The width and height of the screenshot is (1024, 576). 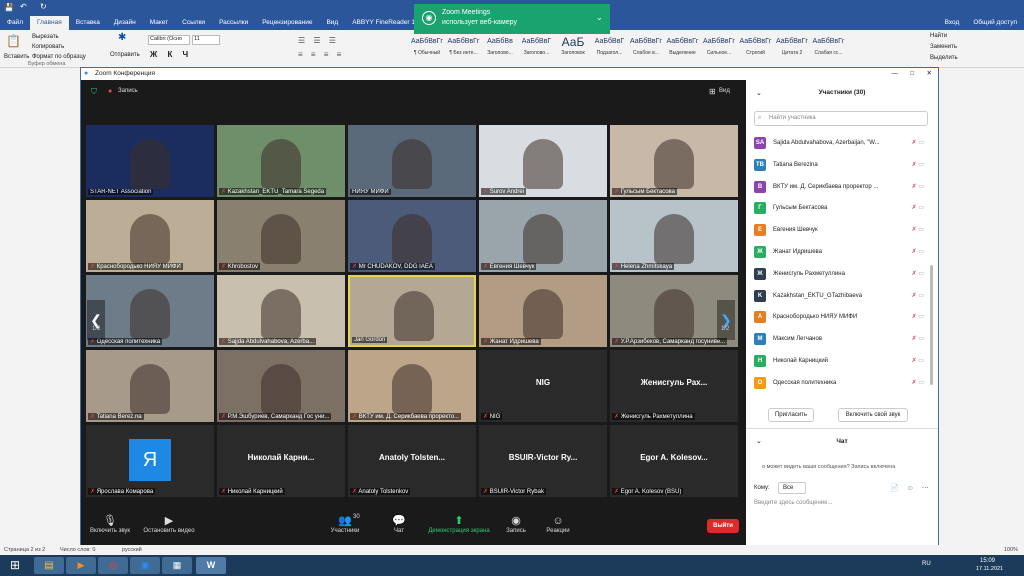 What do you see at coordinates (599, 17) in the screenshot?
I see `chevron-down-icon: ⌄` at bounding box center [599, 17].